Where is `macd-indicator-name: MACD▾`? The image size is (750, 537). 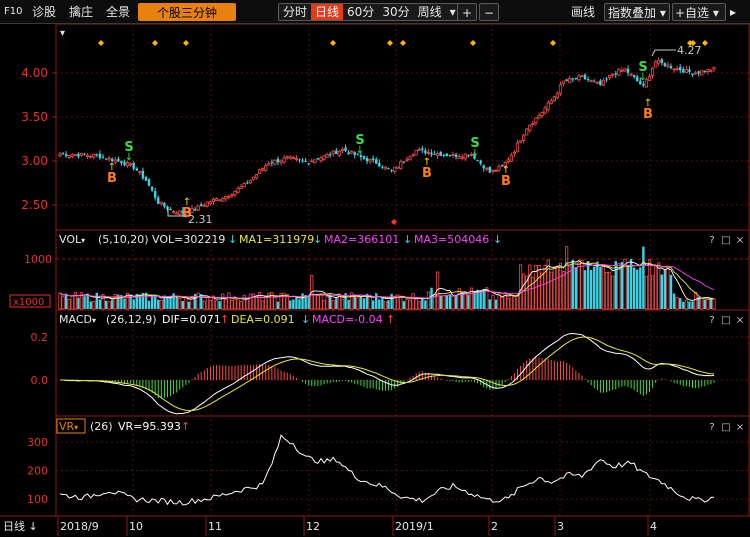 macd-indicator-name: MACD▾ is located at coordinates (77, 319).